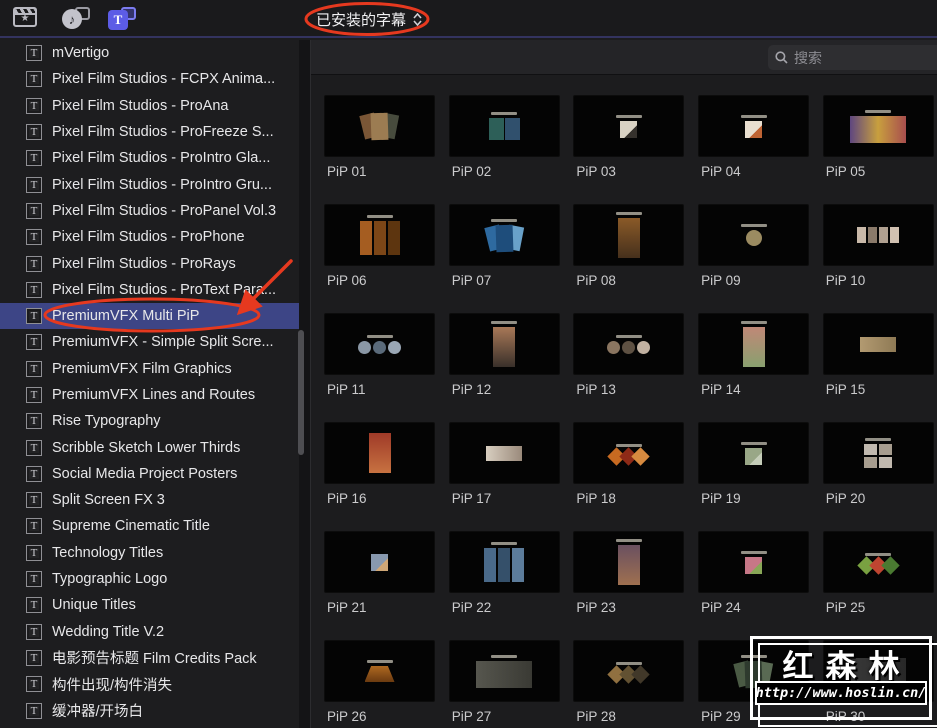  Describe the element at coordinates (149, 710) in the screenshot. I see `sidebar-item: T 缓冲器/开场白` at that location.